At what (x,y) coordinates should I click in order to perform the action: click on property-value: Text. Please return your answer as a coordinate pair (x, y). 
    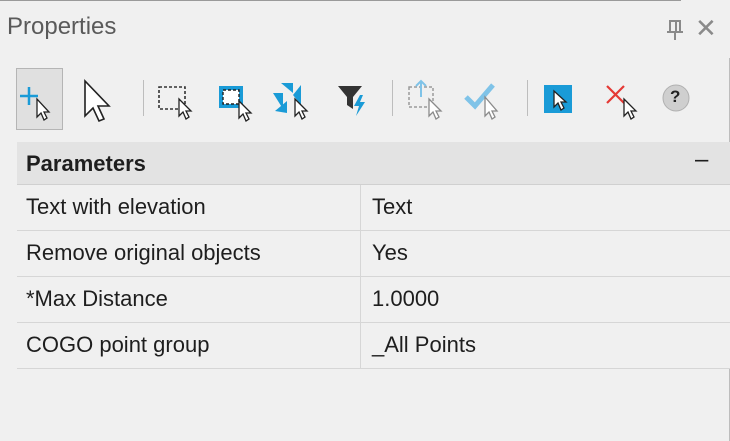
    Looking at the image, I should click on (392, 207).